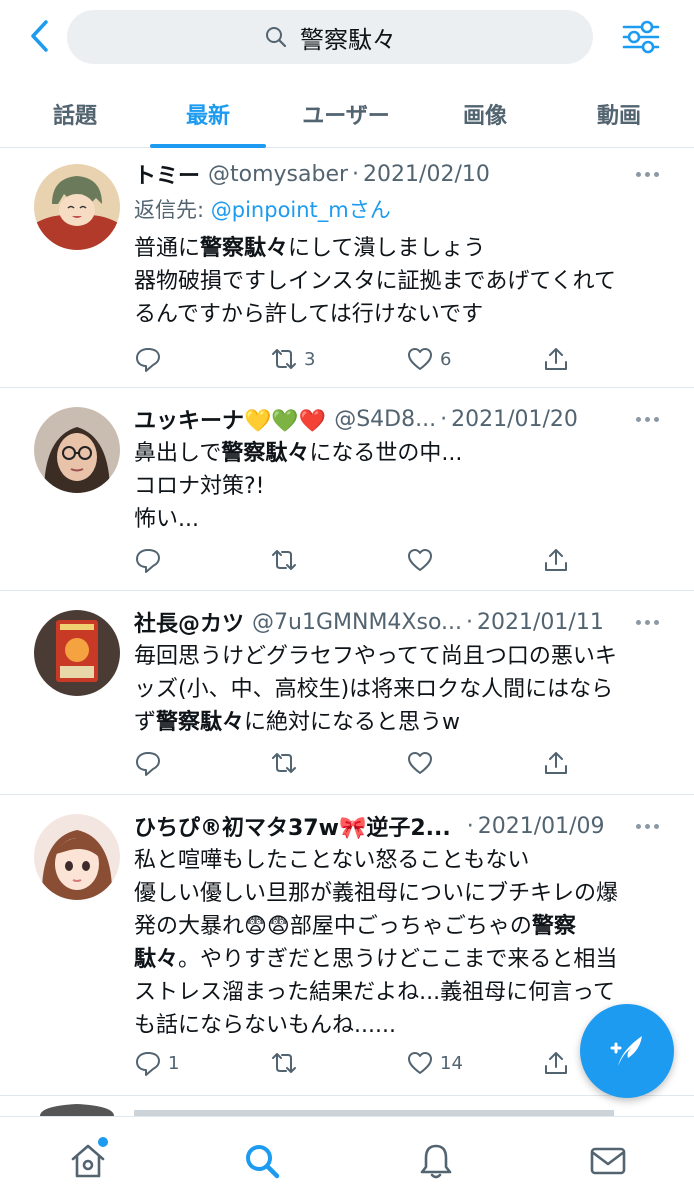 The height and width of the screenshot is (1200, 694). What do you see at coordinates (376, 959) in the screenshot?
I see `tweet-text-line: 駄々。やりすぎだと思うけどここまで来ると相当` at bounding box center [376, 959].